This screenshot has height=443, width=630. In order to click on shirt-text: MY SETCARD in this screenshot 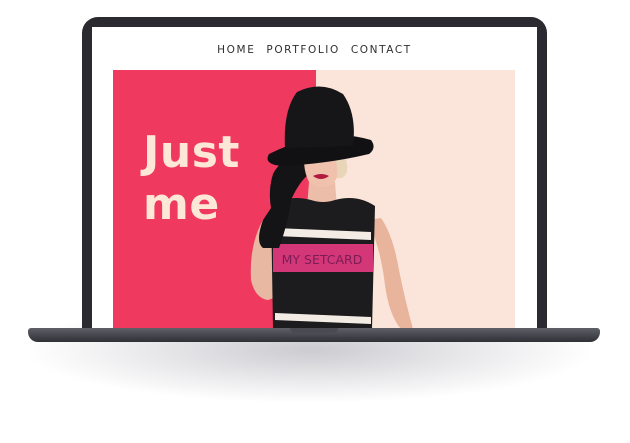, I will do `click(322, 259)`.